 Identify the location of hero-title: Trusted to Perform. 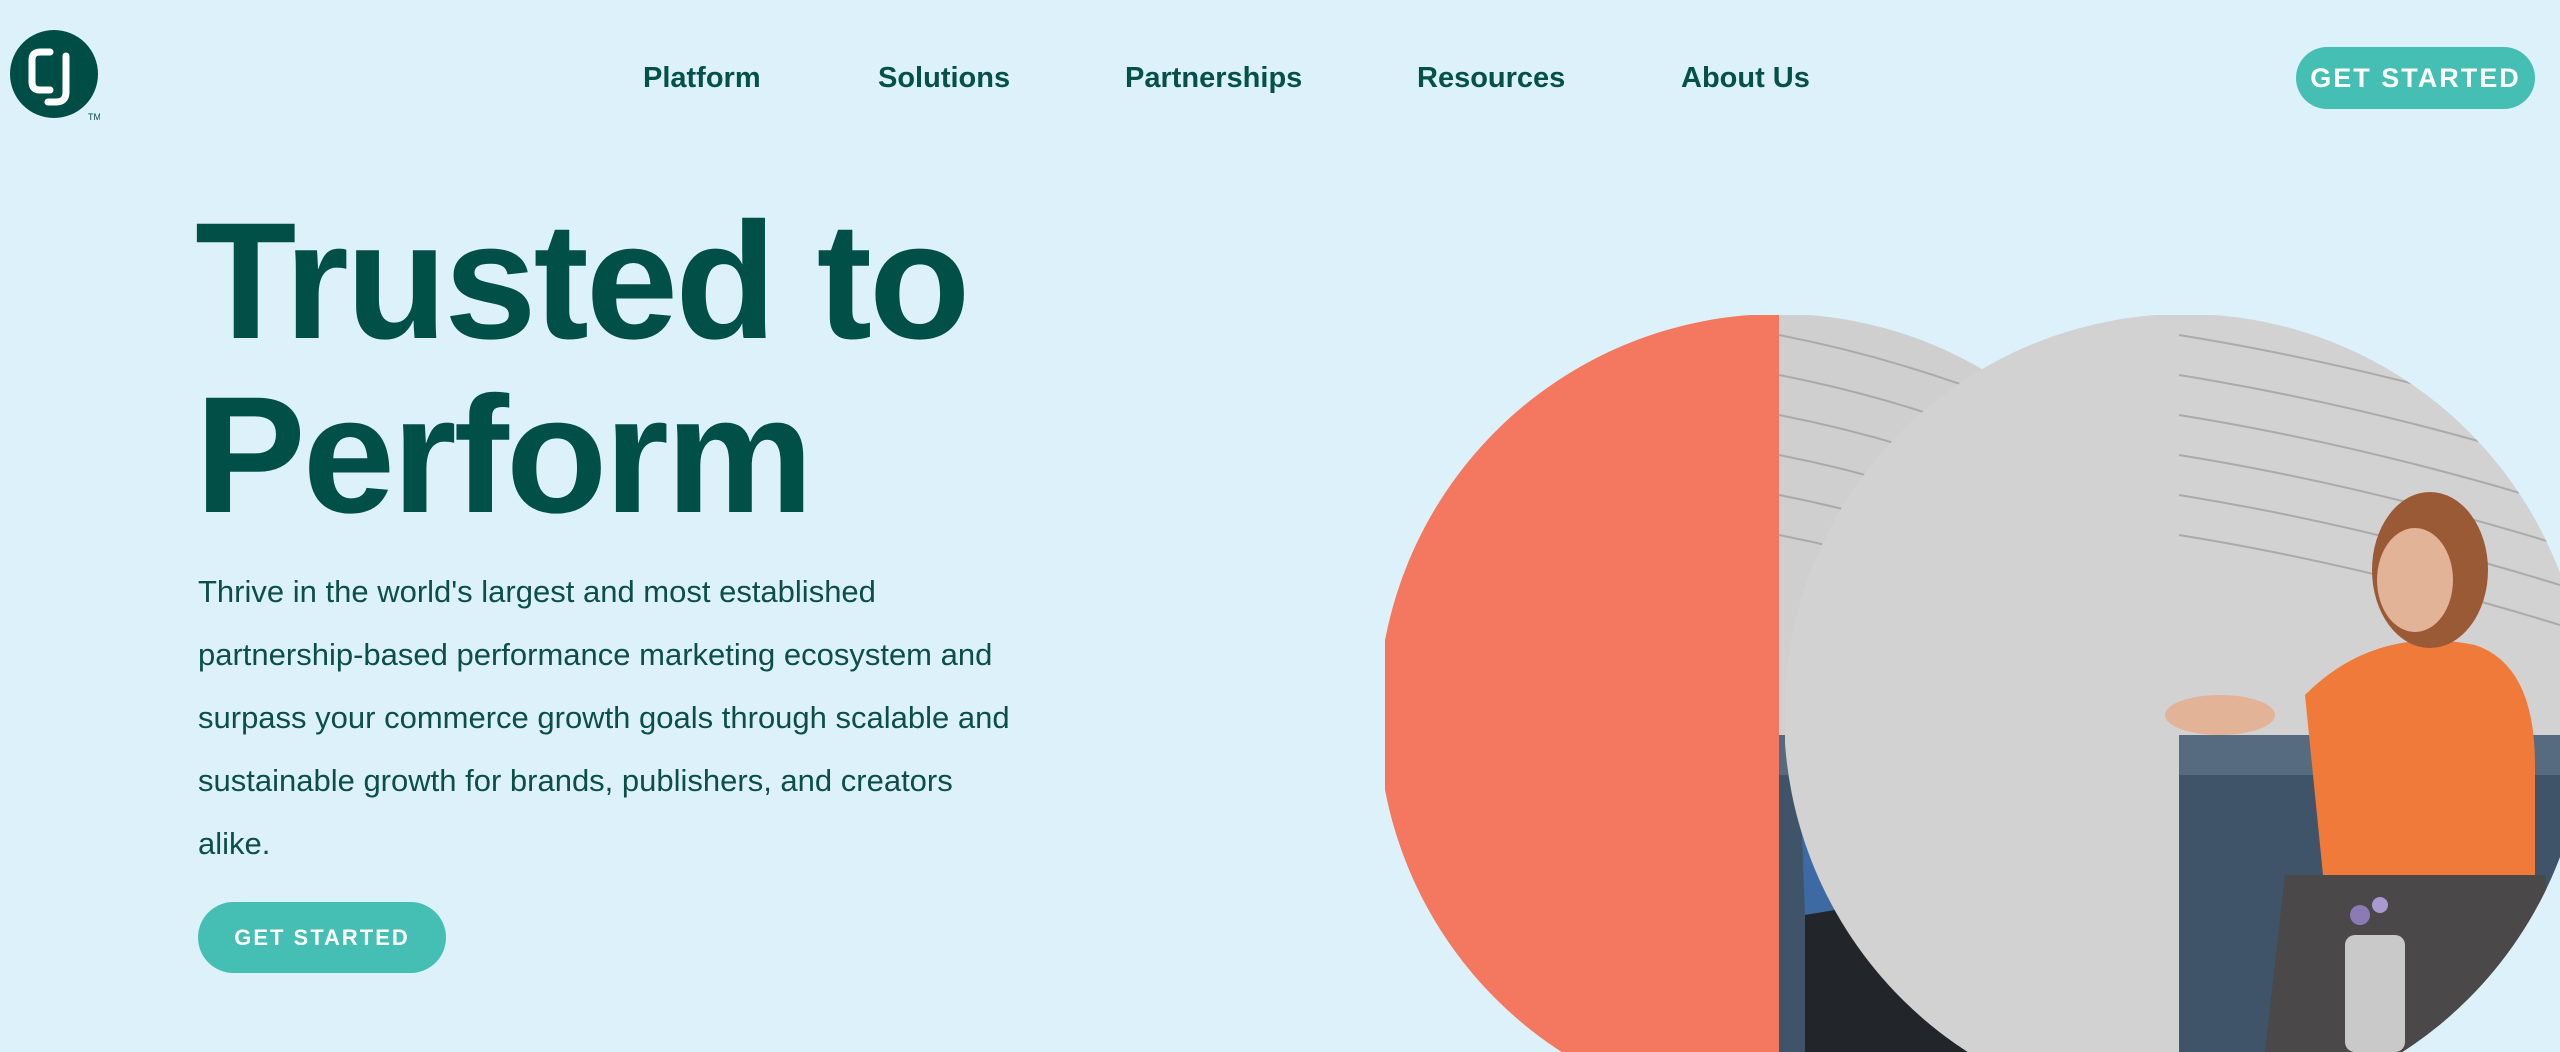
(582, 368).